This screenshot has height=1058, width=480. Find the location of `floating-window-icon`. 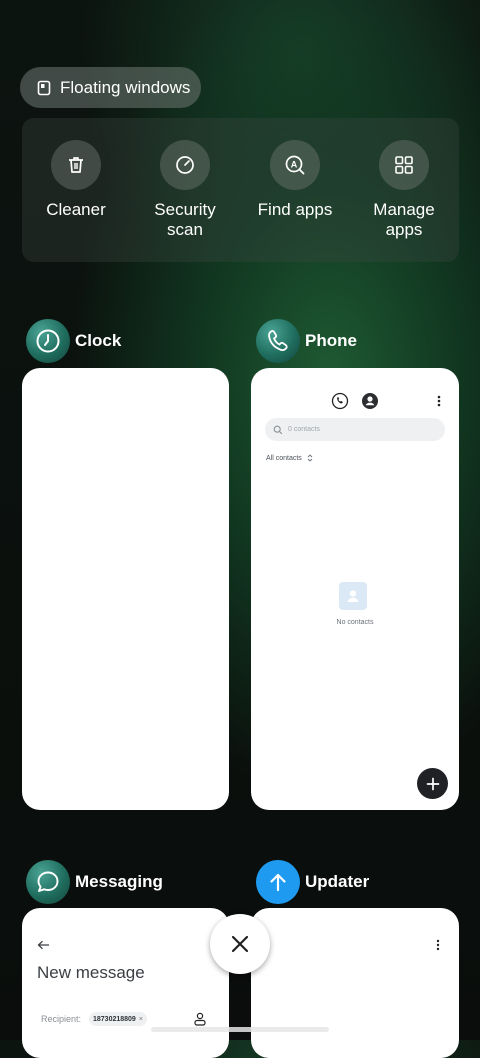

floating-window-icon is located at coordinates (44, 88).